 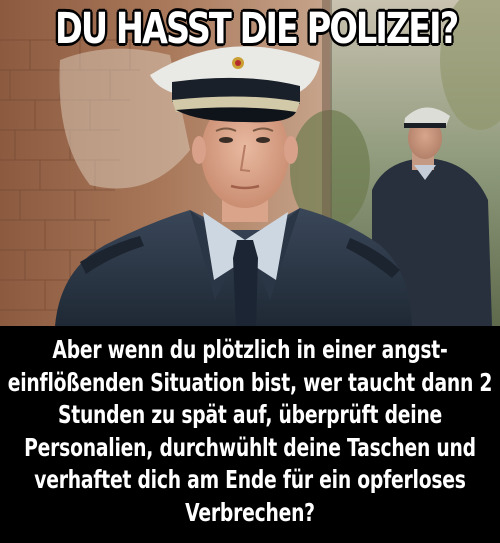 What do you see at coordinates (257, 29) in the screenshot?
I see `top-caption: DU HASST DIE POLIZEI?` at bounding box center [257, 29].